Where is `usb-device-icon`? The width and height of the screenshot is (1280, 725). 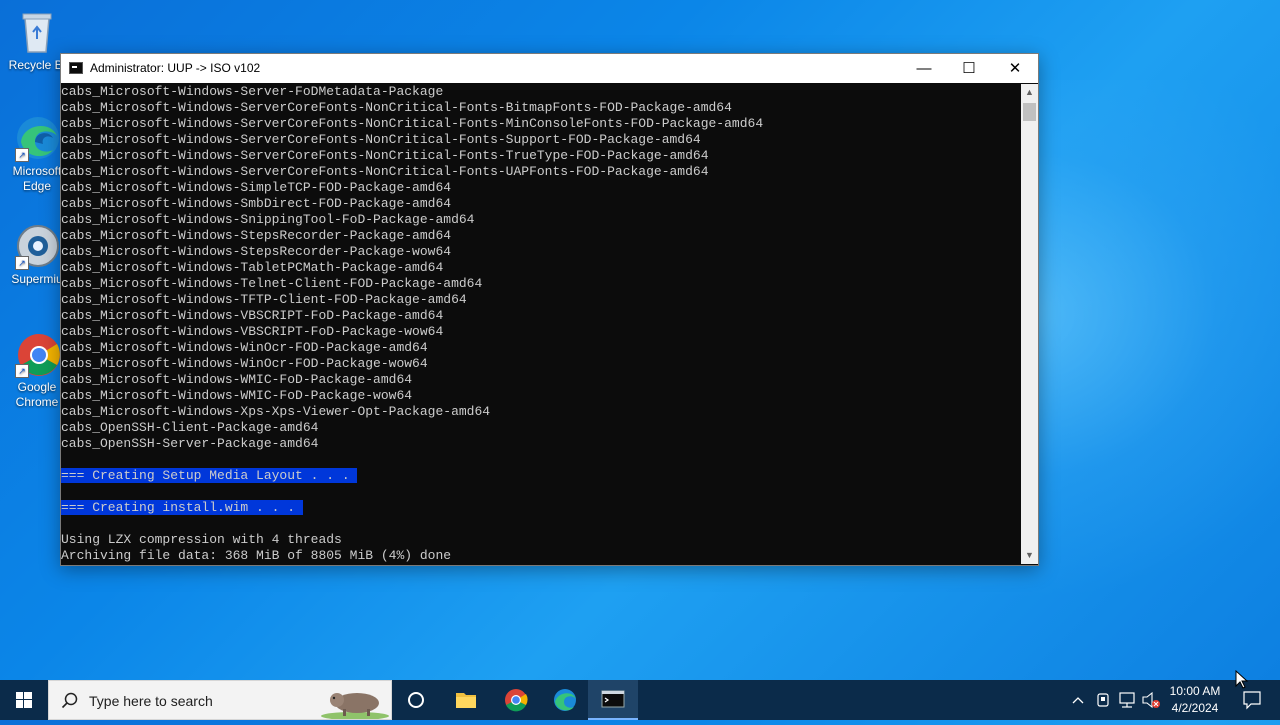 usb-device-icon is located at coordinates (1103, 700).